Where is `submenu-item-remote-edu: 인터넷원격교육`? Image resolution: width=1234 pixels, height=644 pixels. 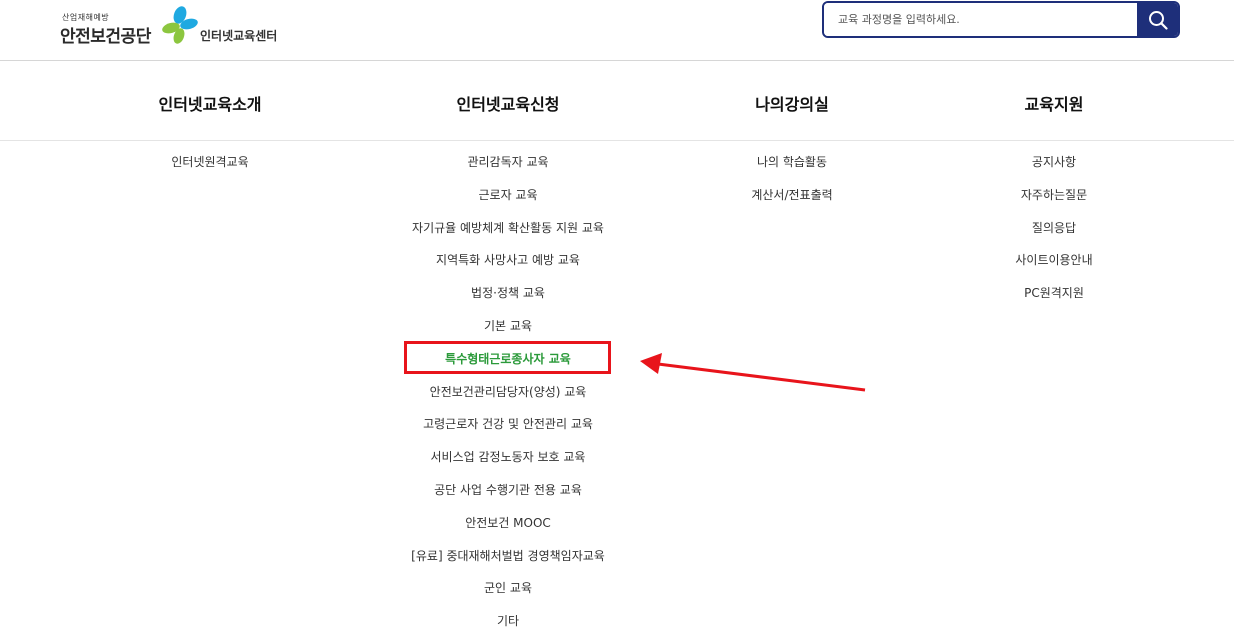
submenu-item-remote-edu: 인터넷원격교육 is located at coordinates (209, 157).